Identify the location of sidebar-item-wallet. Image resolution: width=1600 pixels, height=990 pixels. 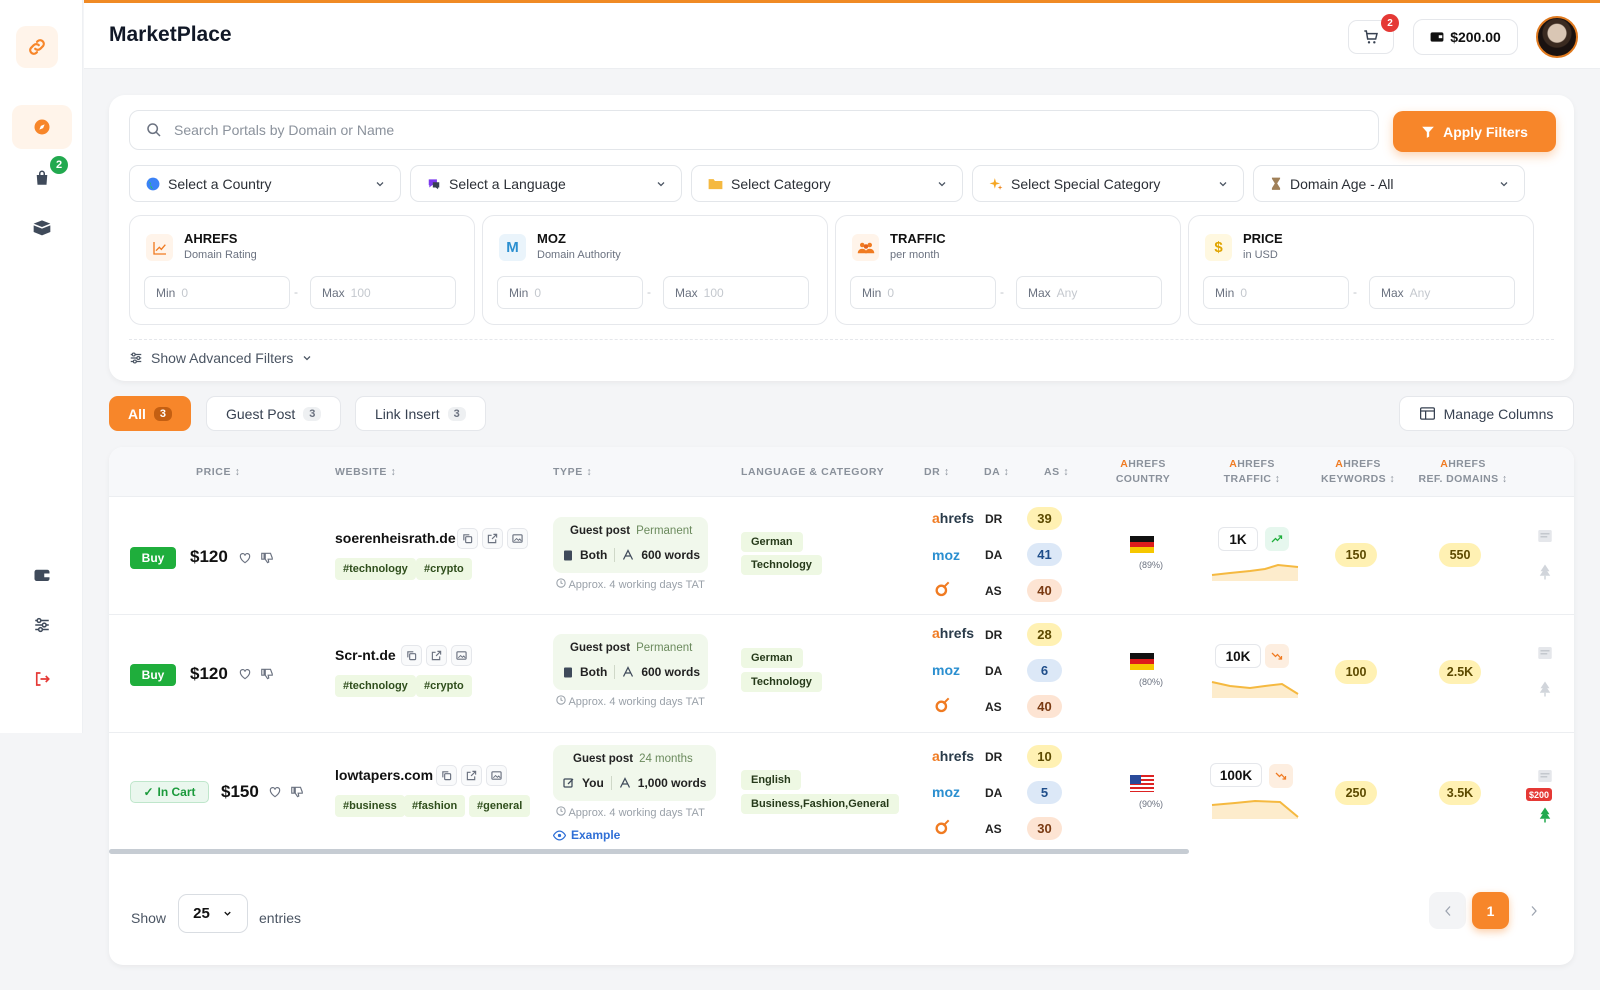
(42, 575).